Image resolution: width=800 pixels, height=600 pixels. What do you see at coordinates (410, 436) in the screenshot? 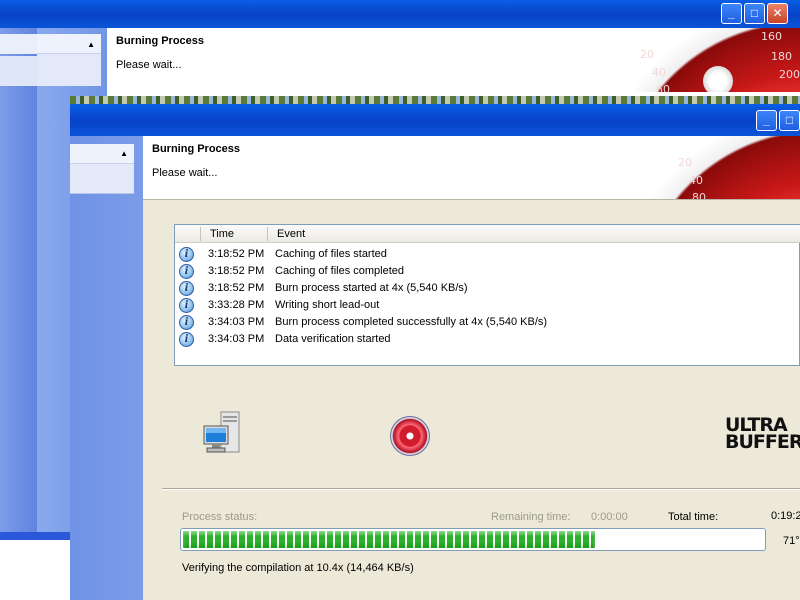
I see `disc-icon` at bounding box center [410, 436].